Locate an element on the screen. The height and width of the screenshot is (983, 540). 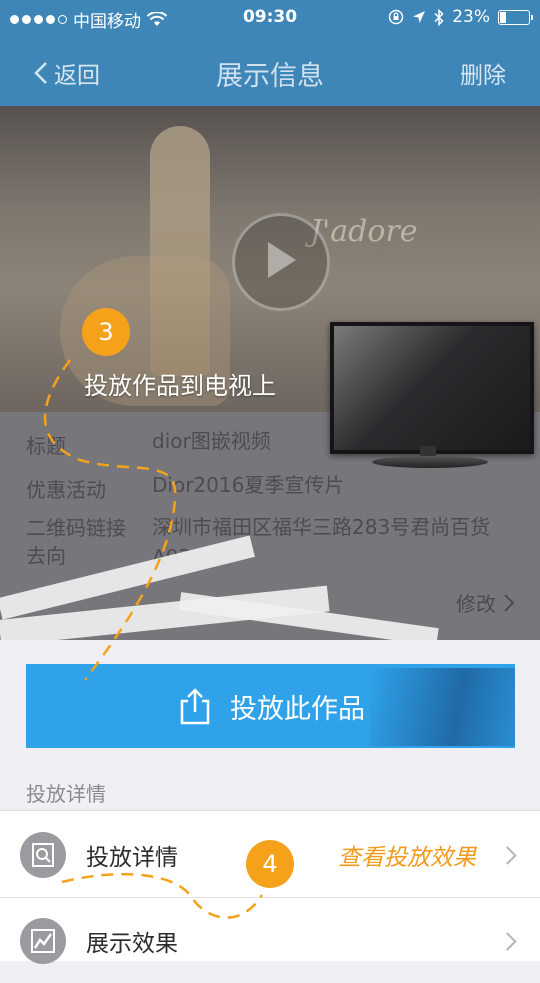
step3-text: 投放作品到电视上 is located at coordinates (180, 386).